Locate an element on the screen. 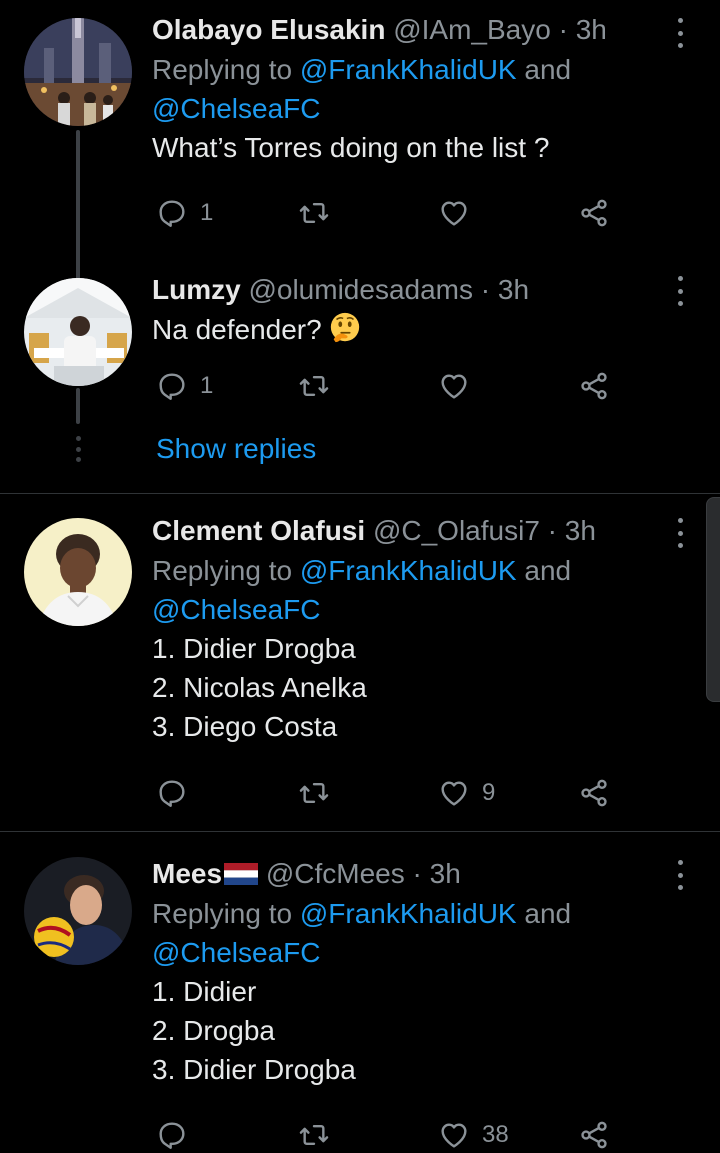  tweet-header: Lumzy @olumidesadams · 3h is located at coordinates (406, 290).